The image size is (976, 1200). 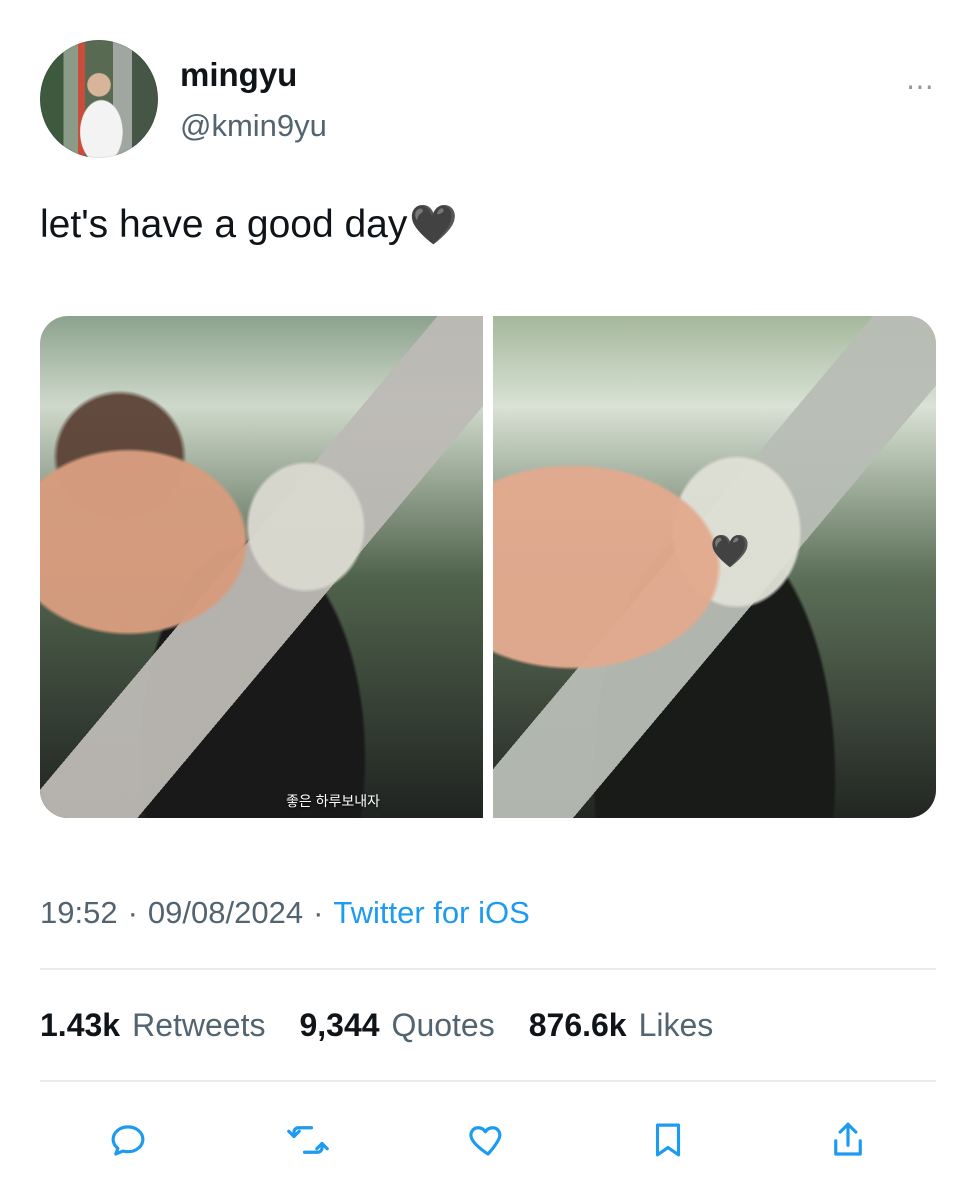 I want to click on profile-handle: @kmin9yu, so click(x=253, y=126).